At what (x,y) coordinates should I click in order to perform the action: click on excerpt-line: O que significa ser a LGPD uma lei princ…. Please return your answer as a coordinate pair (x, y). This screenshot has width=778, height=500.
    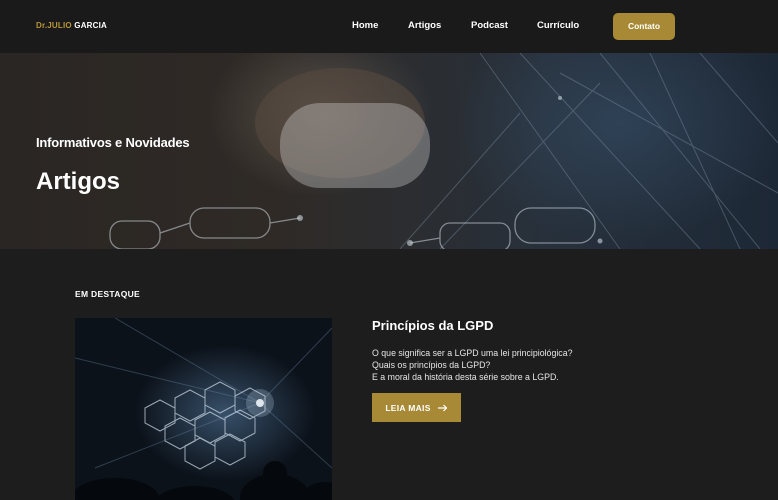
    Looking at the image, I should click on (472, 353).